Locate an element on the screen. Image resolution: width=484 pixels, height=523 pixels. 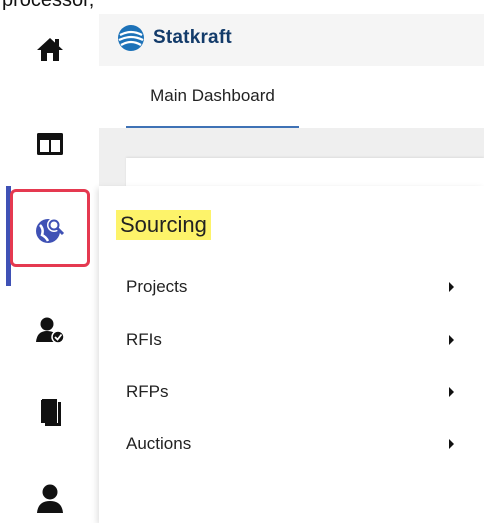
menu-item-rfis: RFIs is located at coordinates (296, 340).